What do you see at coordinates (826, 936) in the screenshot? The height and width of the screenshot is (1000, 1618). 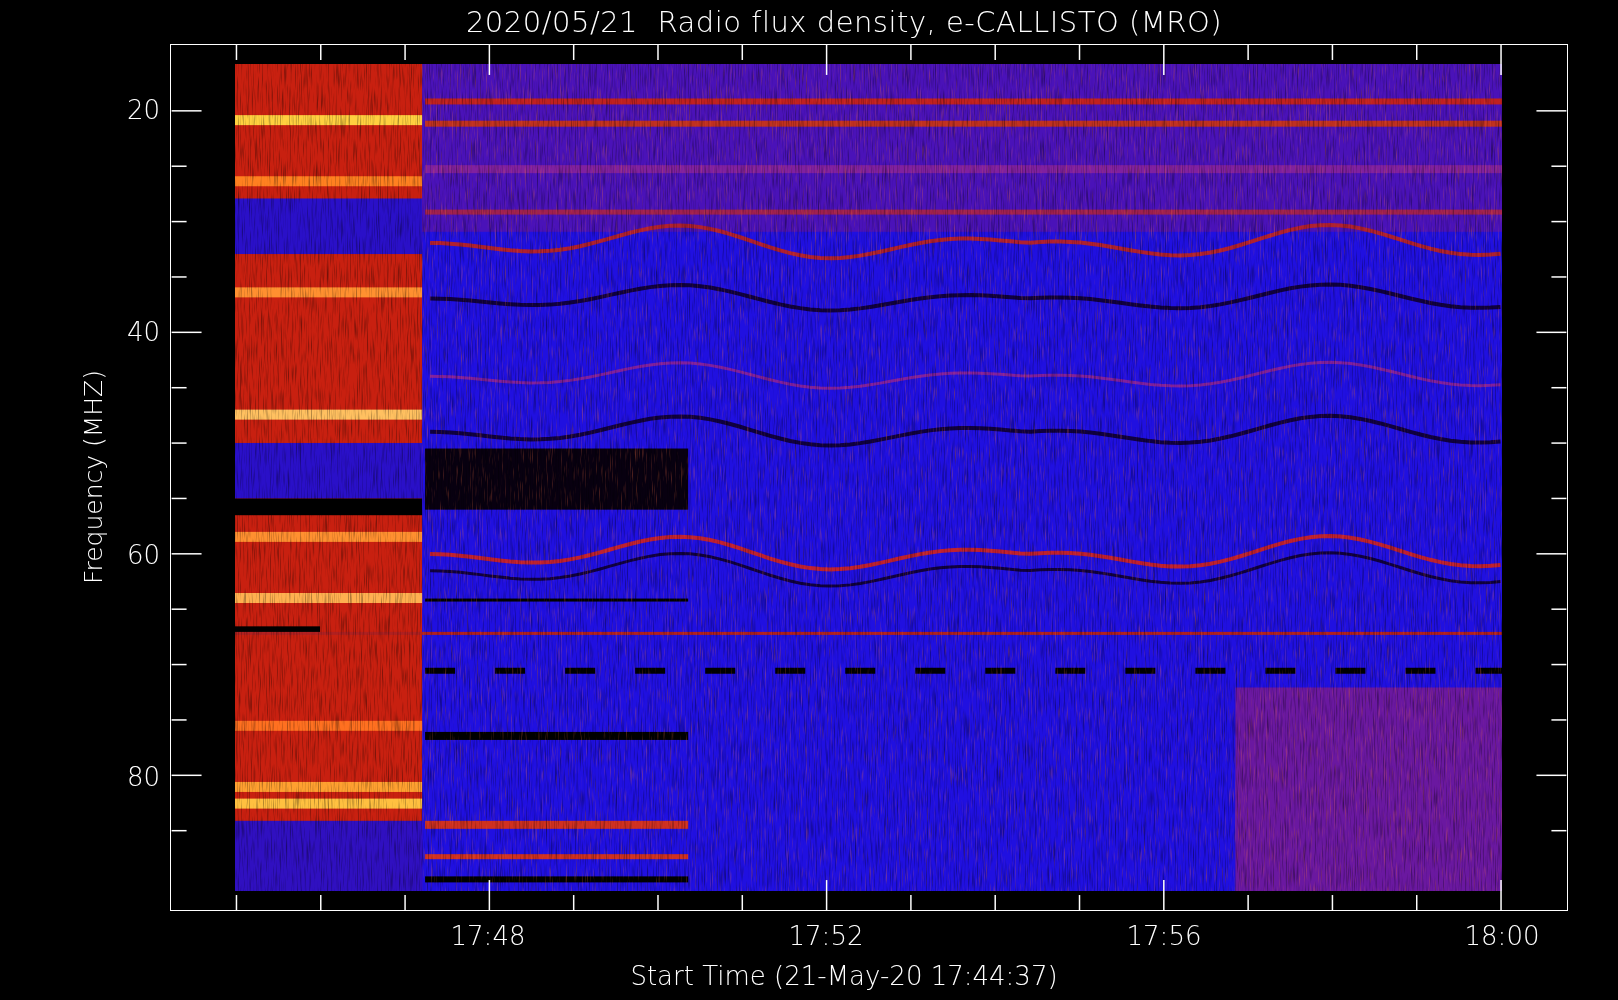 I see `x-tick-label: 17:52` at bounding box center [826, 936].